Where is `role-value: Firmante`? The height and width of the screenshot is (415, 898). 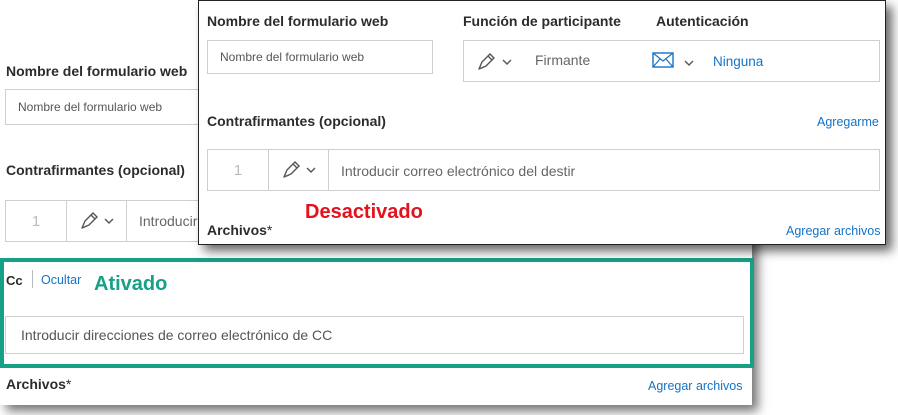
role-value: Firmante is located at coordinates (563, 60).